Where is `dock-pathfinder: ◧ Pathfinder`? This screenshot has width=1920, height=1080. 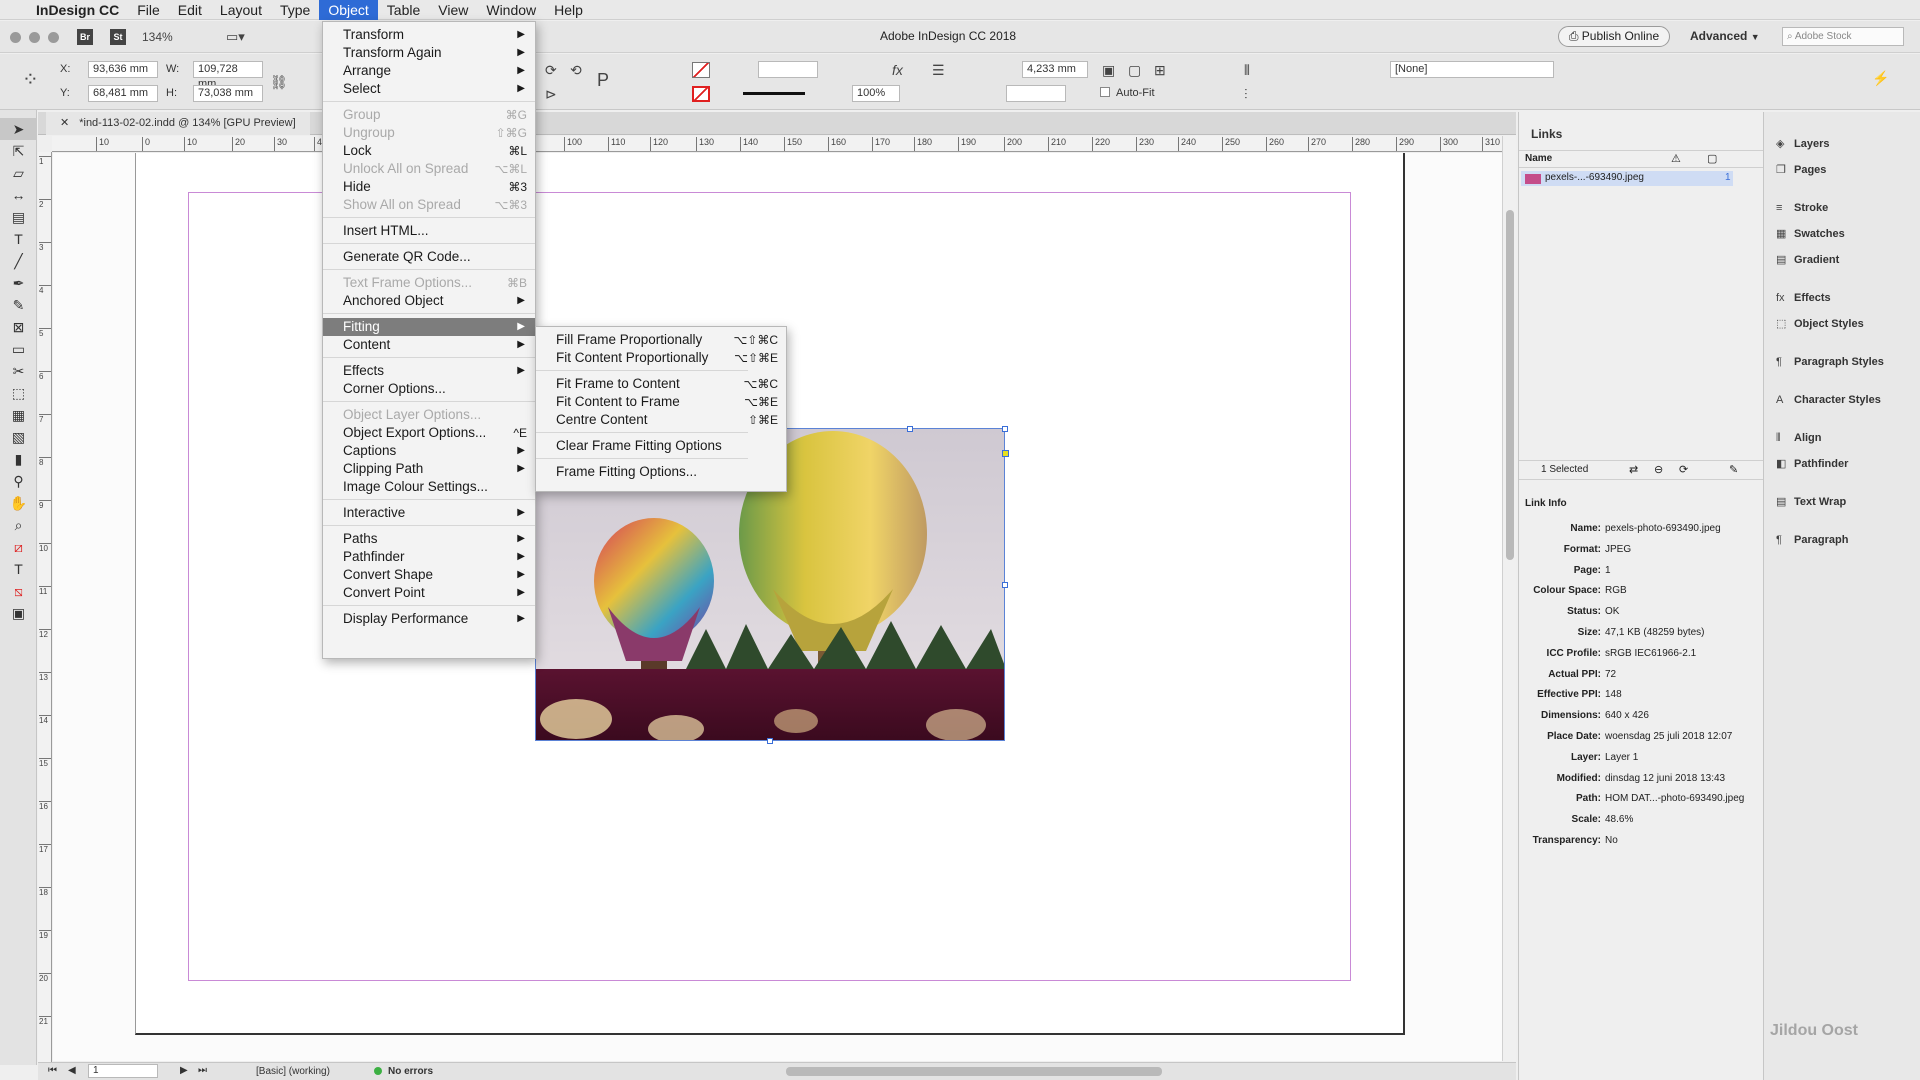
dock-pathfinder: ◧ Pathfinder is located at coordinates (1812, 464).